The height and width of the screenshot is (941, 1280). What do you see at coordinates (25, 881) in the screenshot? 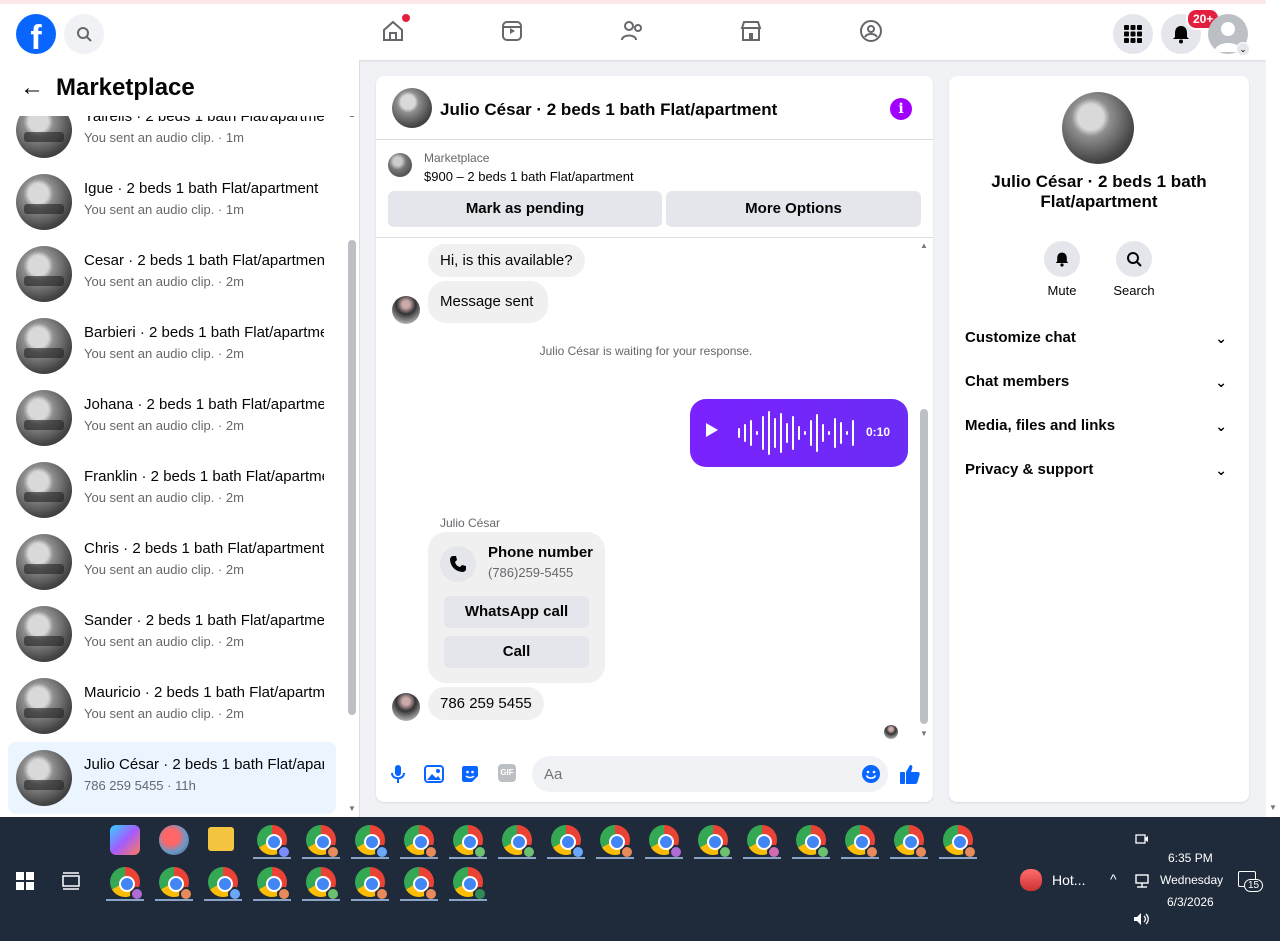
I see `windows-start-icon` at bounding box center [25, 881].